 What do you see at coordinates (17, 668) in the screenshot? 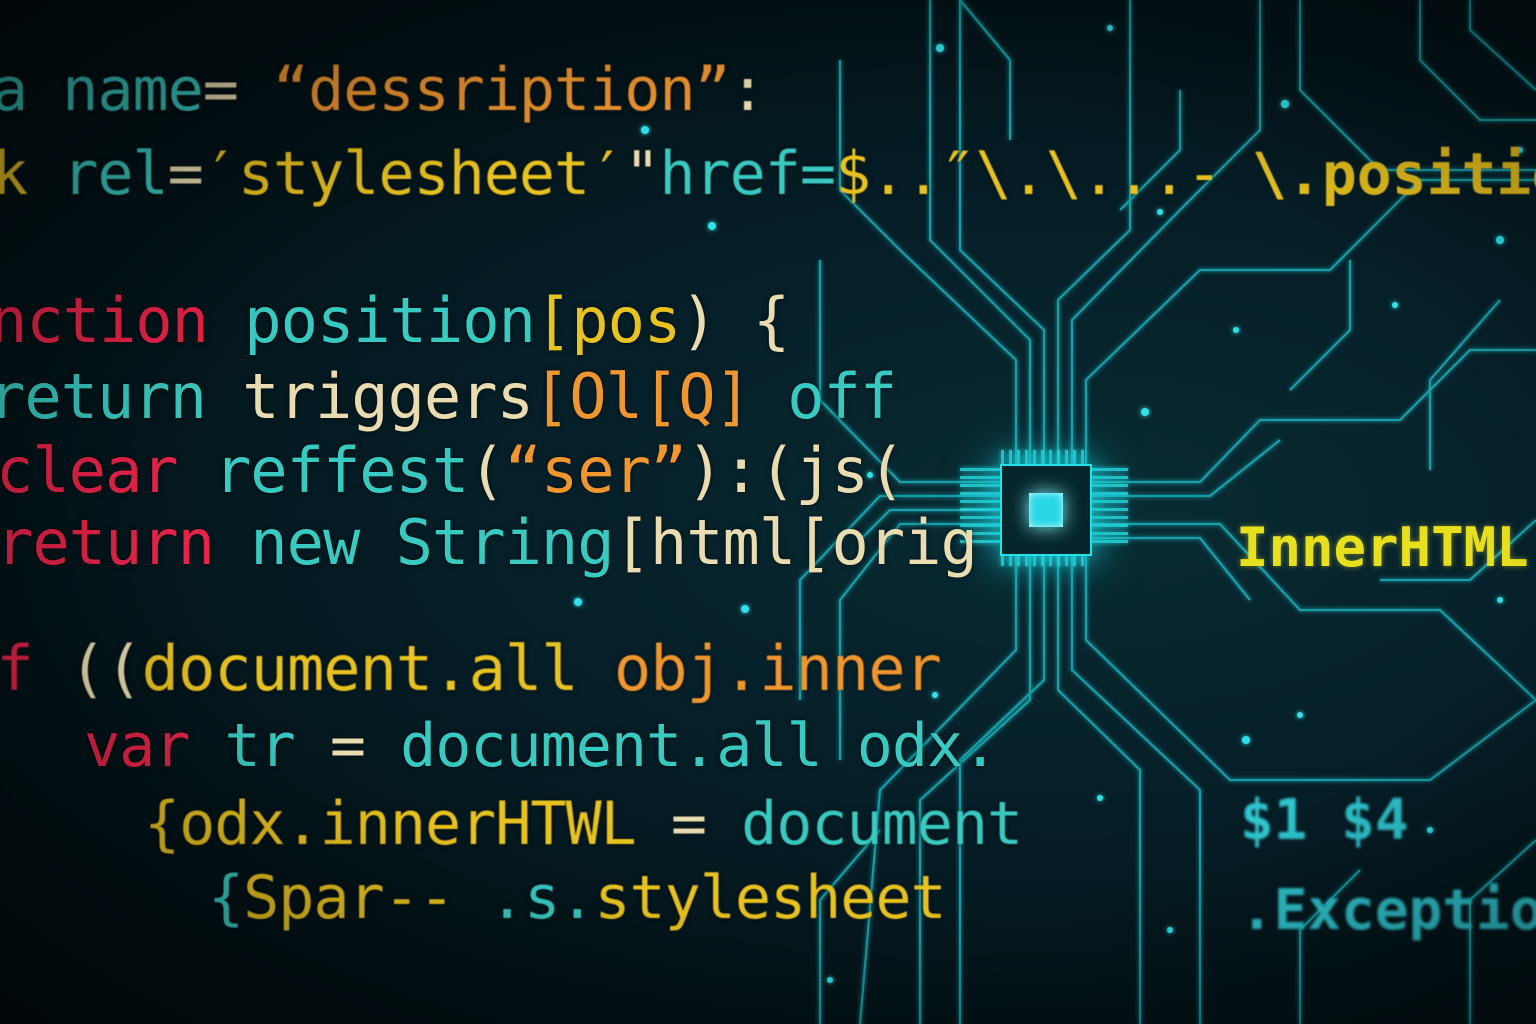
I see `code-token: if` at bounding box center [17, 668].